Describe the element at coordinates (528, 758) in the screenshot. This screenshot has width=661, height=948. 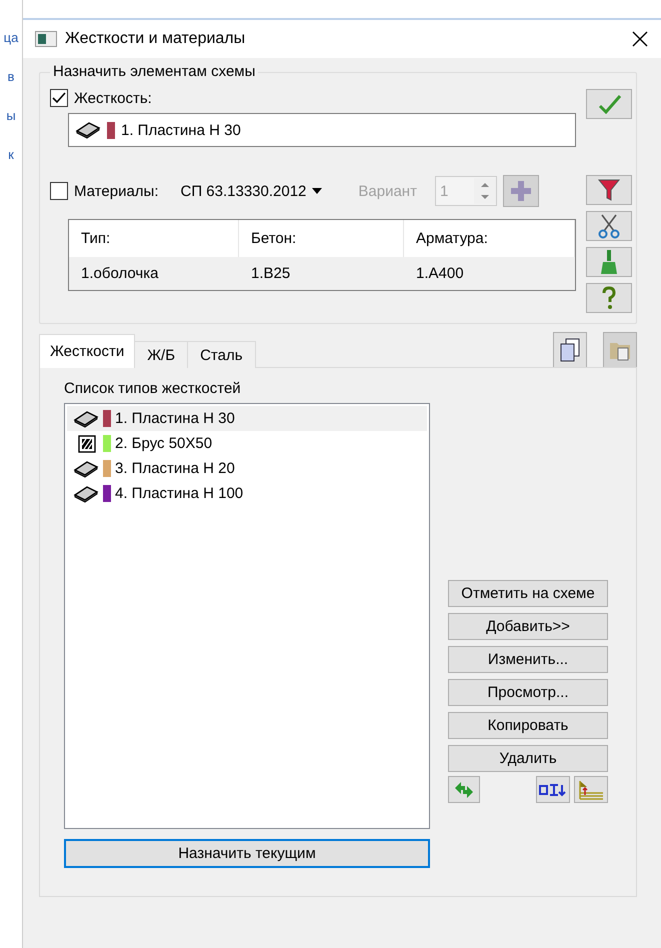
I see `action-button: Удалить` at that location.